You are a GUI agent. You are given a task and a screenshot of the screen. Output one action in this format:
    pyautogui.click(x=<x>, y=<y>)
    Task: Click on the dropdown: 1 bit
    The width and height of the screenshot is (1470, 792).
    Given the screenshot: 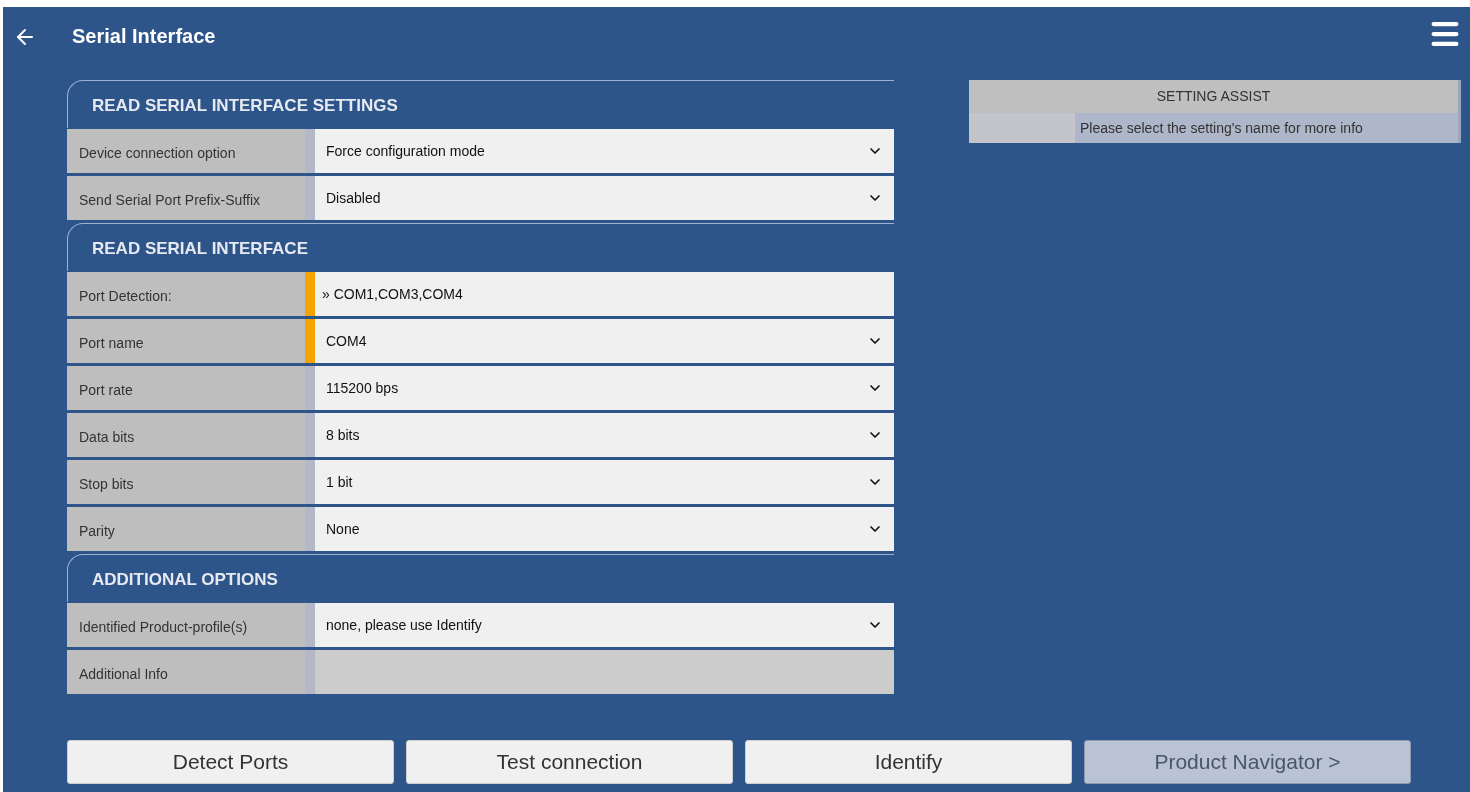 What is the action you would take?
    pyautogui.click(x=604, y=482)
    